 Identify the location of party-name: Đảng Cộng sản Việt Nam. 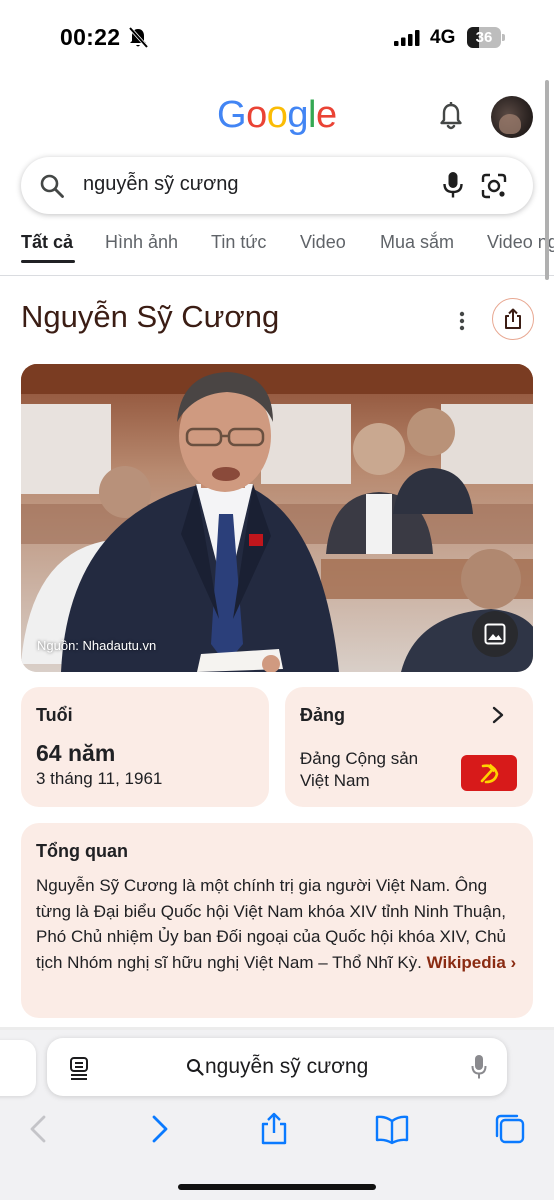
(359, 769).